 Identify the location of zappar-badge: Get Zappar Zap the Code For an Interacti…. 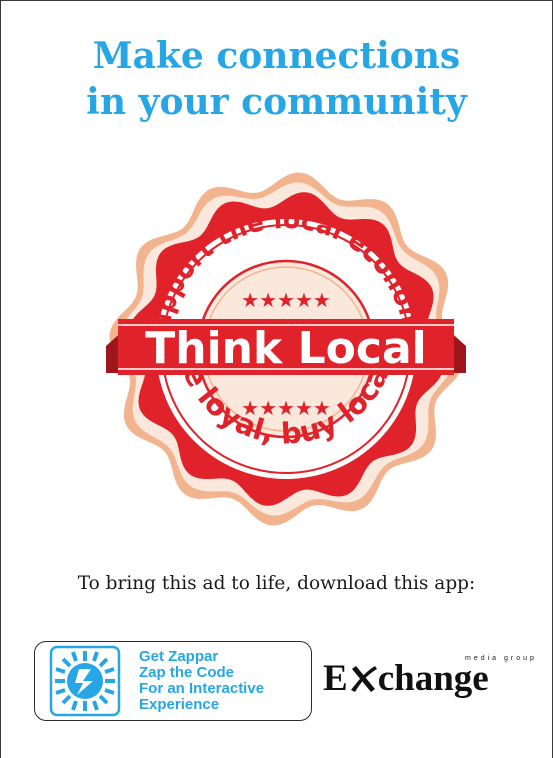
(173, 681).